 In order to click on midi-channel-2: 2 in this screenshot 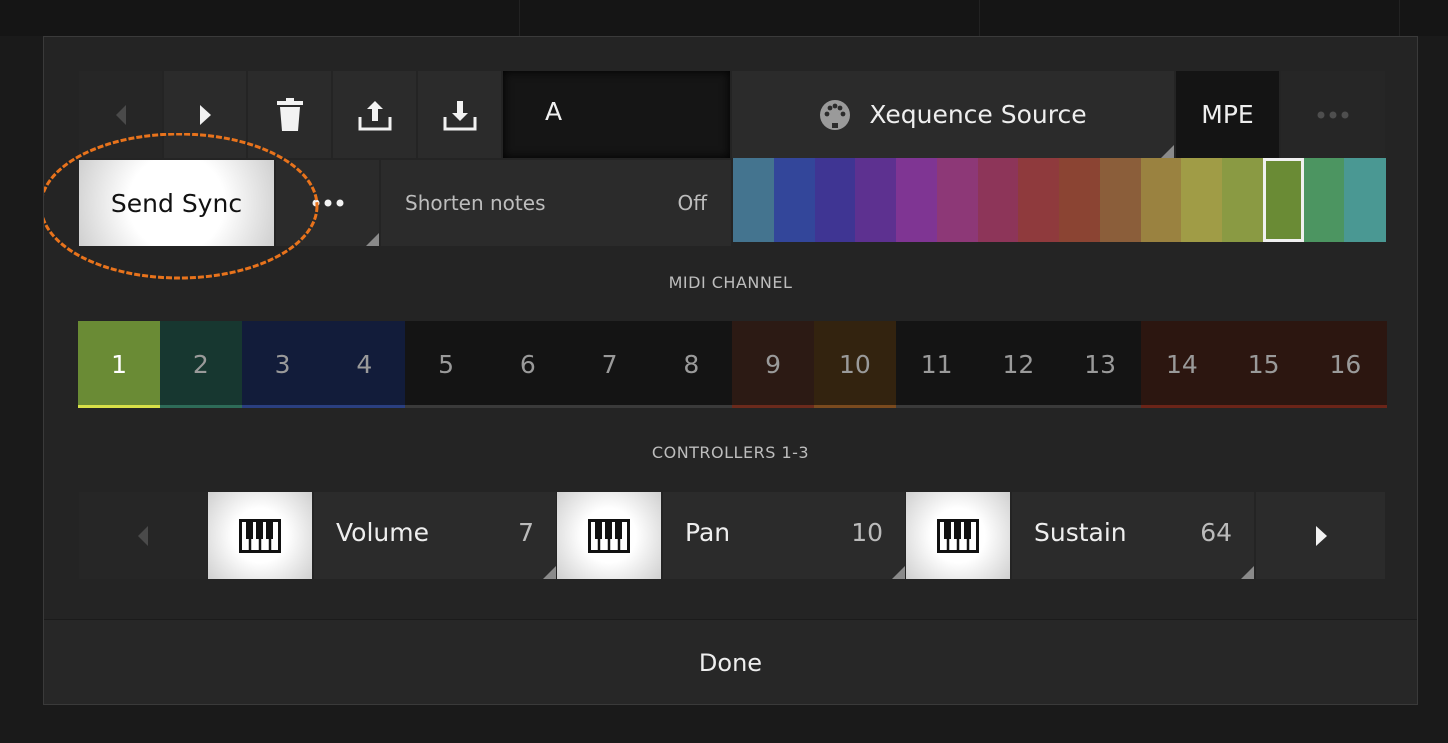, I will do `click(200, 364)`.